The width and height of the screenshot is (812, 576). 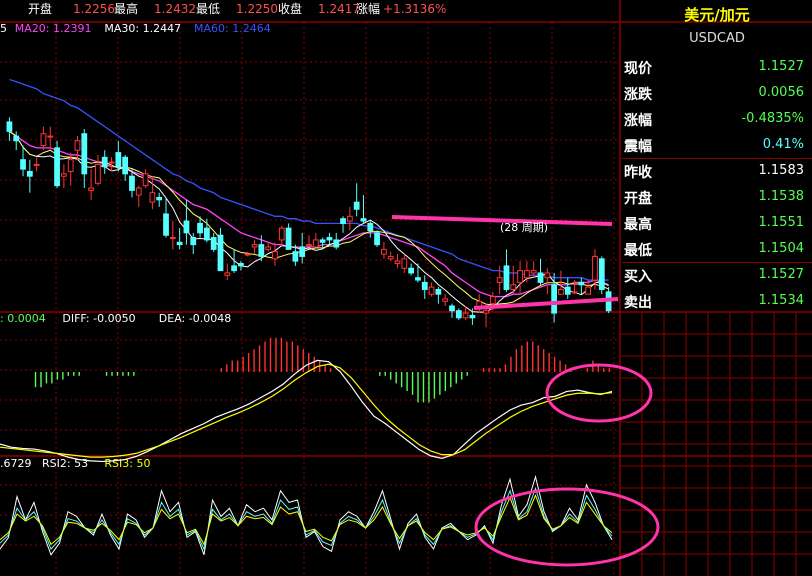 What do you see at coordinates (781, 300) in the screenshot?
I see `quote-row-value: 1.1534` at bounding box center [781, 300].